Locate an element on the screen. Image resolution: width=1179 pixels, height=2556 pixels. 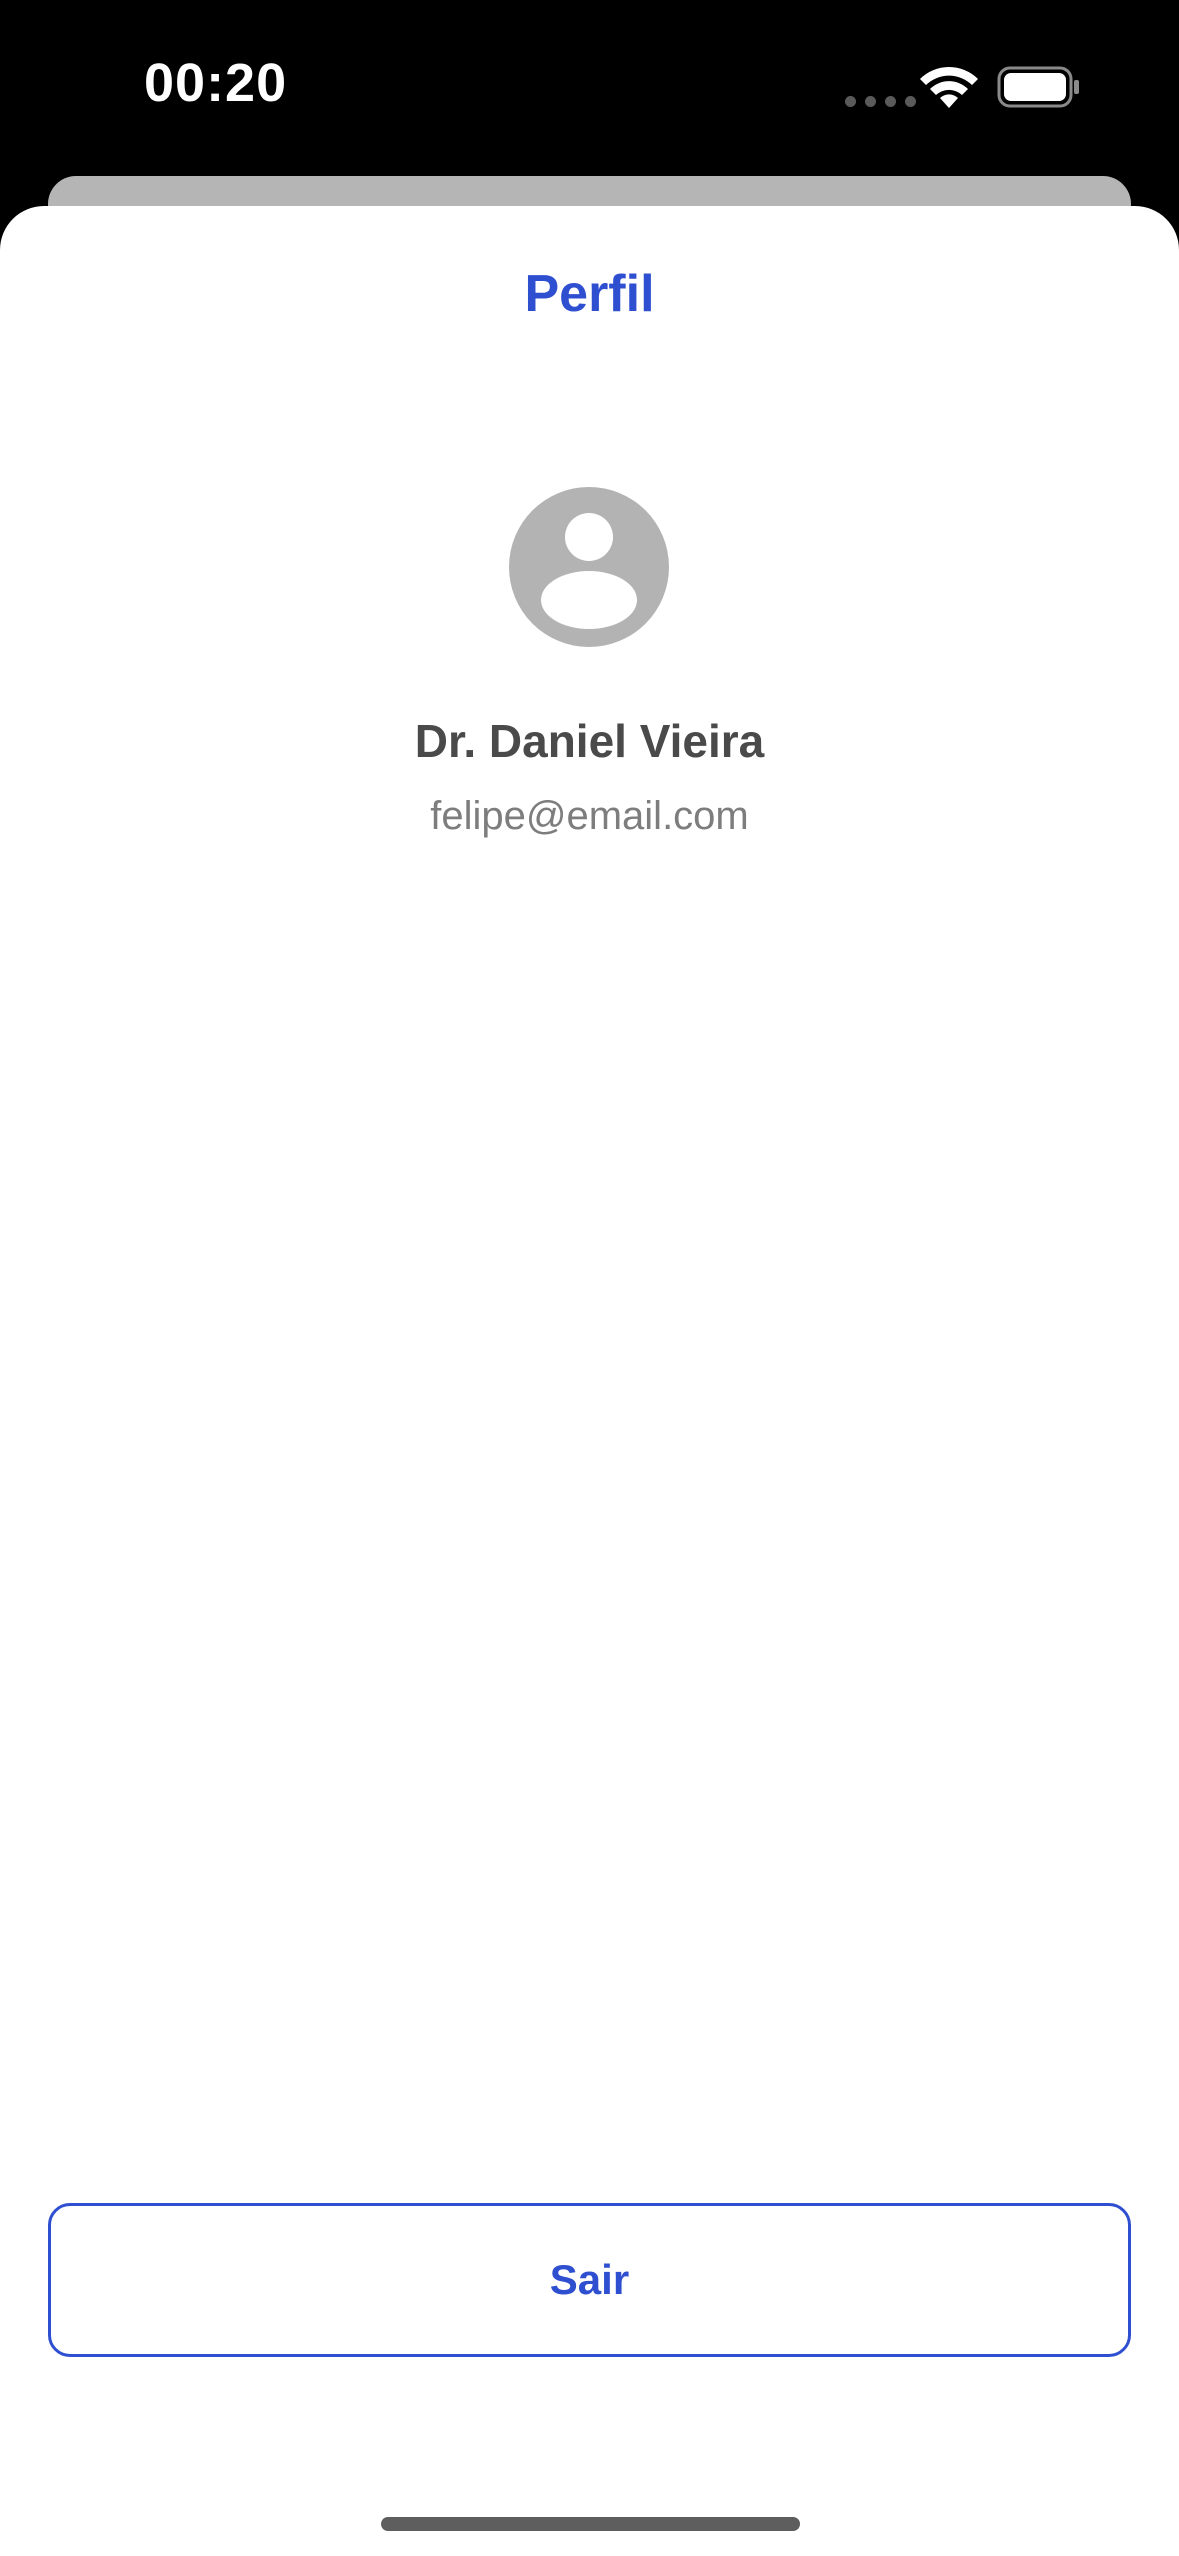
status-time: 00:20 is located at coordinates (216, 83).